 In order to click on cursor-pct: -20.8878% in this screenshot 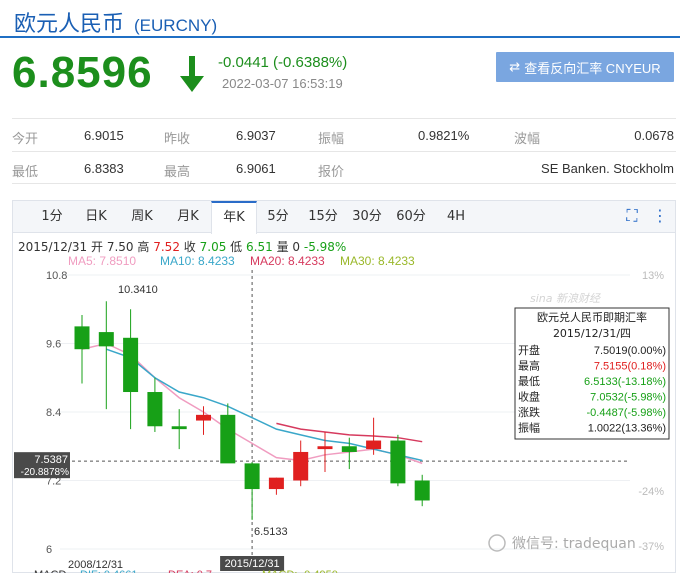, I will do `click(45, 472)`.